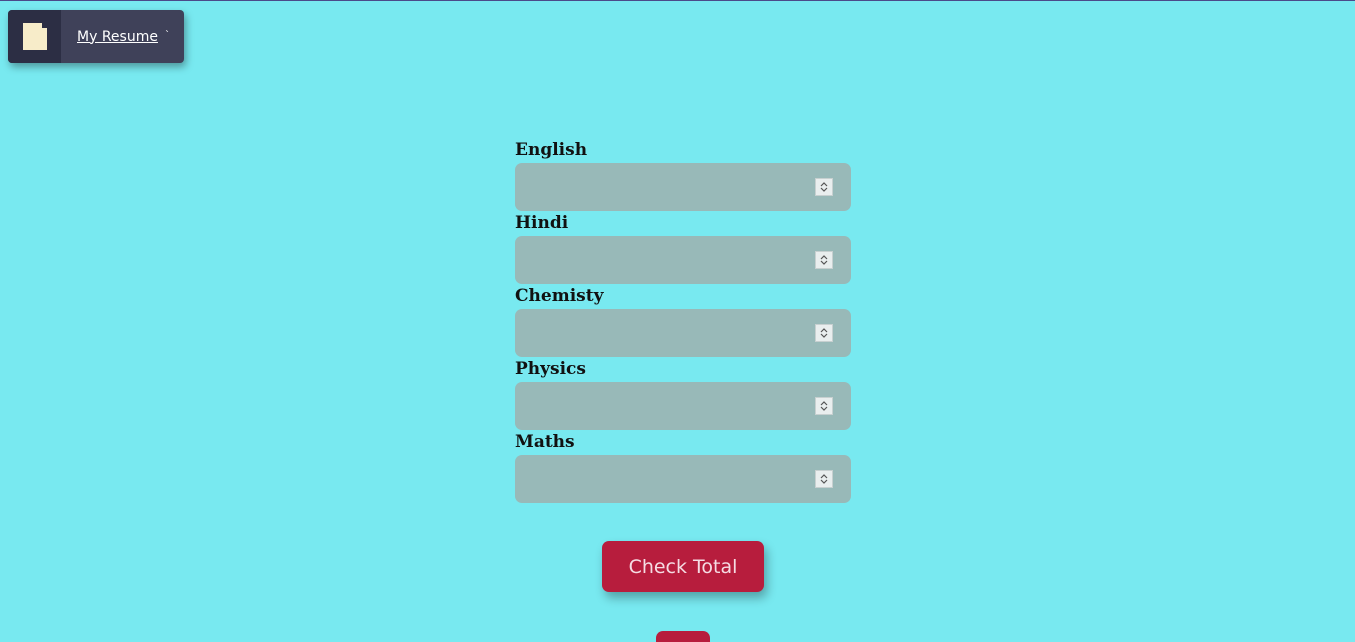  Describe the element at coordinates (545, 442) in the screenshot. I see `maths-label: Maths` at that location.